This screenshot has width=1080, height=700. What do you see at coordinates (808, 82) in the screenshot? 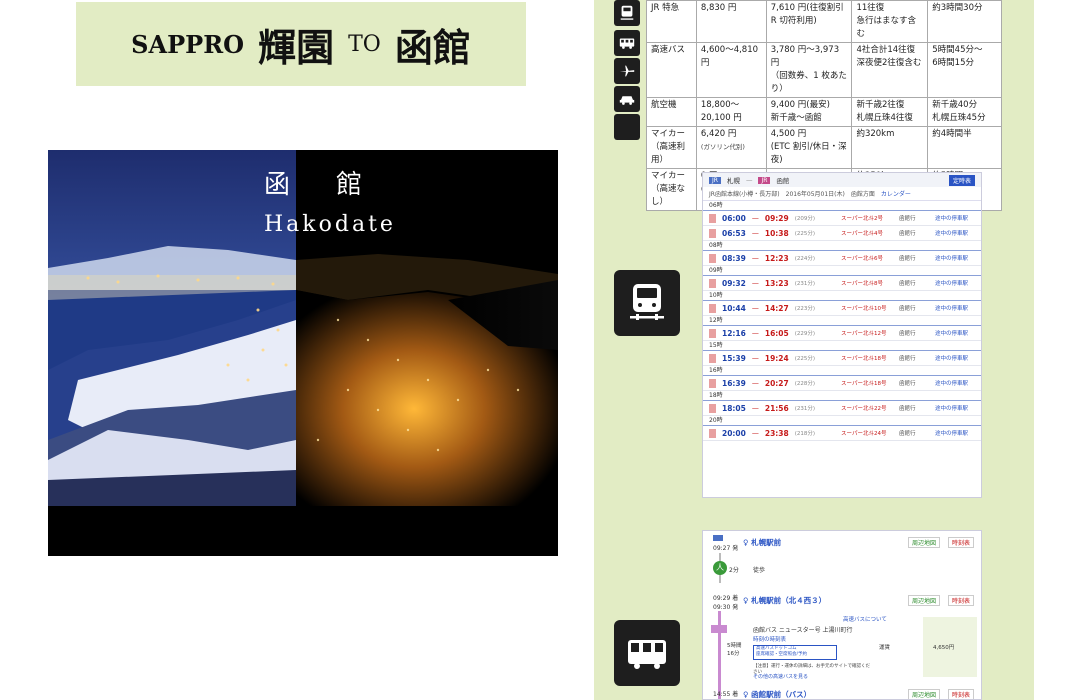
I see `discount-cell-sub: （回数券、1 枚あたり）` at bounding box center [808, 82].